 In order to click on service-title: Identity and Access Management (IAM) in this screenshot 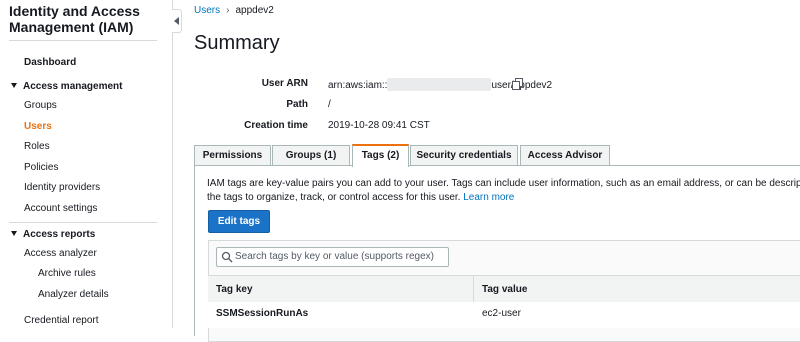, I will do `click(84, 19)`.